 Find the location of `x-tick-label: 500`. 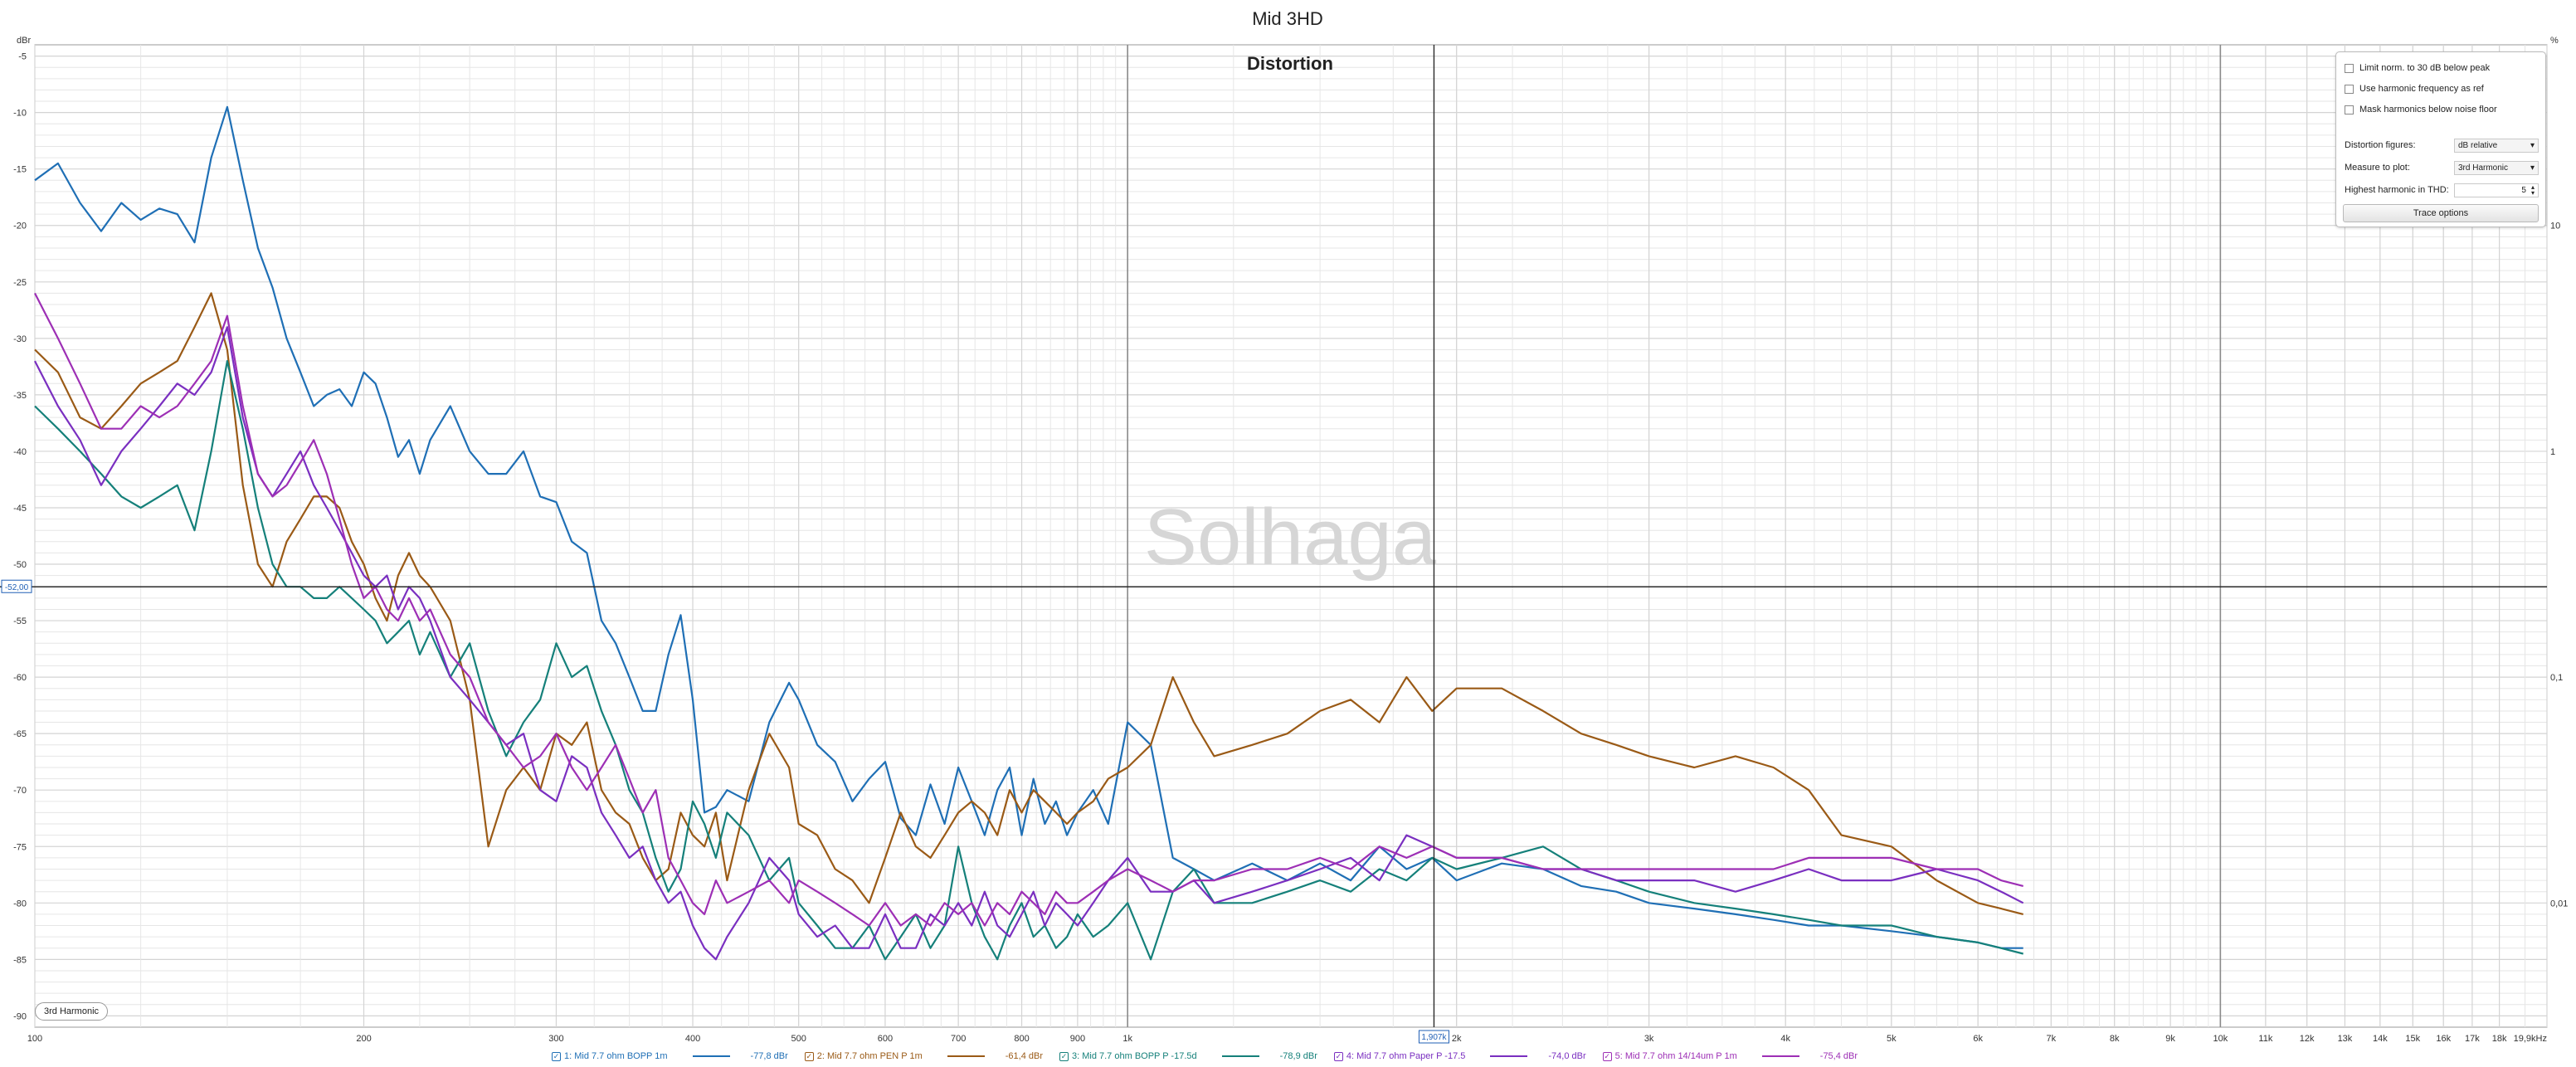

x-tick-label: 500 is located at coordinates (798, 1039).